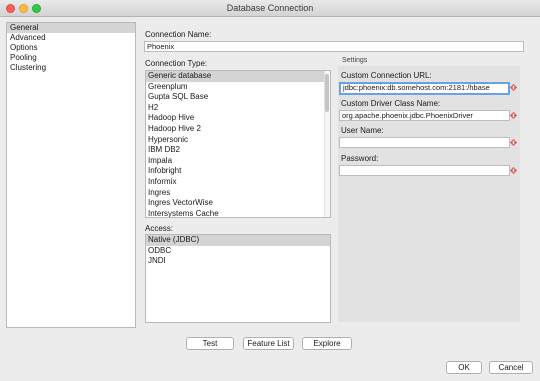 Image resolution: width=540 pixels, height=381 pixels. What do you see at coordinates (511, 367) in the screenshot?
I see `cancel-button: Cancel` at bounding box center [511, 367].